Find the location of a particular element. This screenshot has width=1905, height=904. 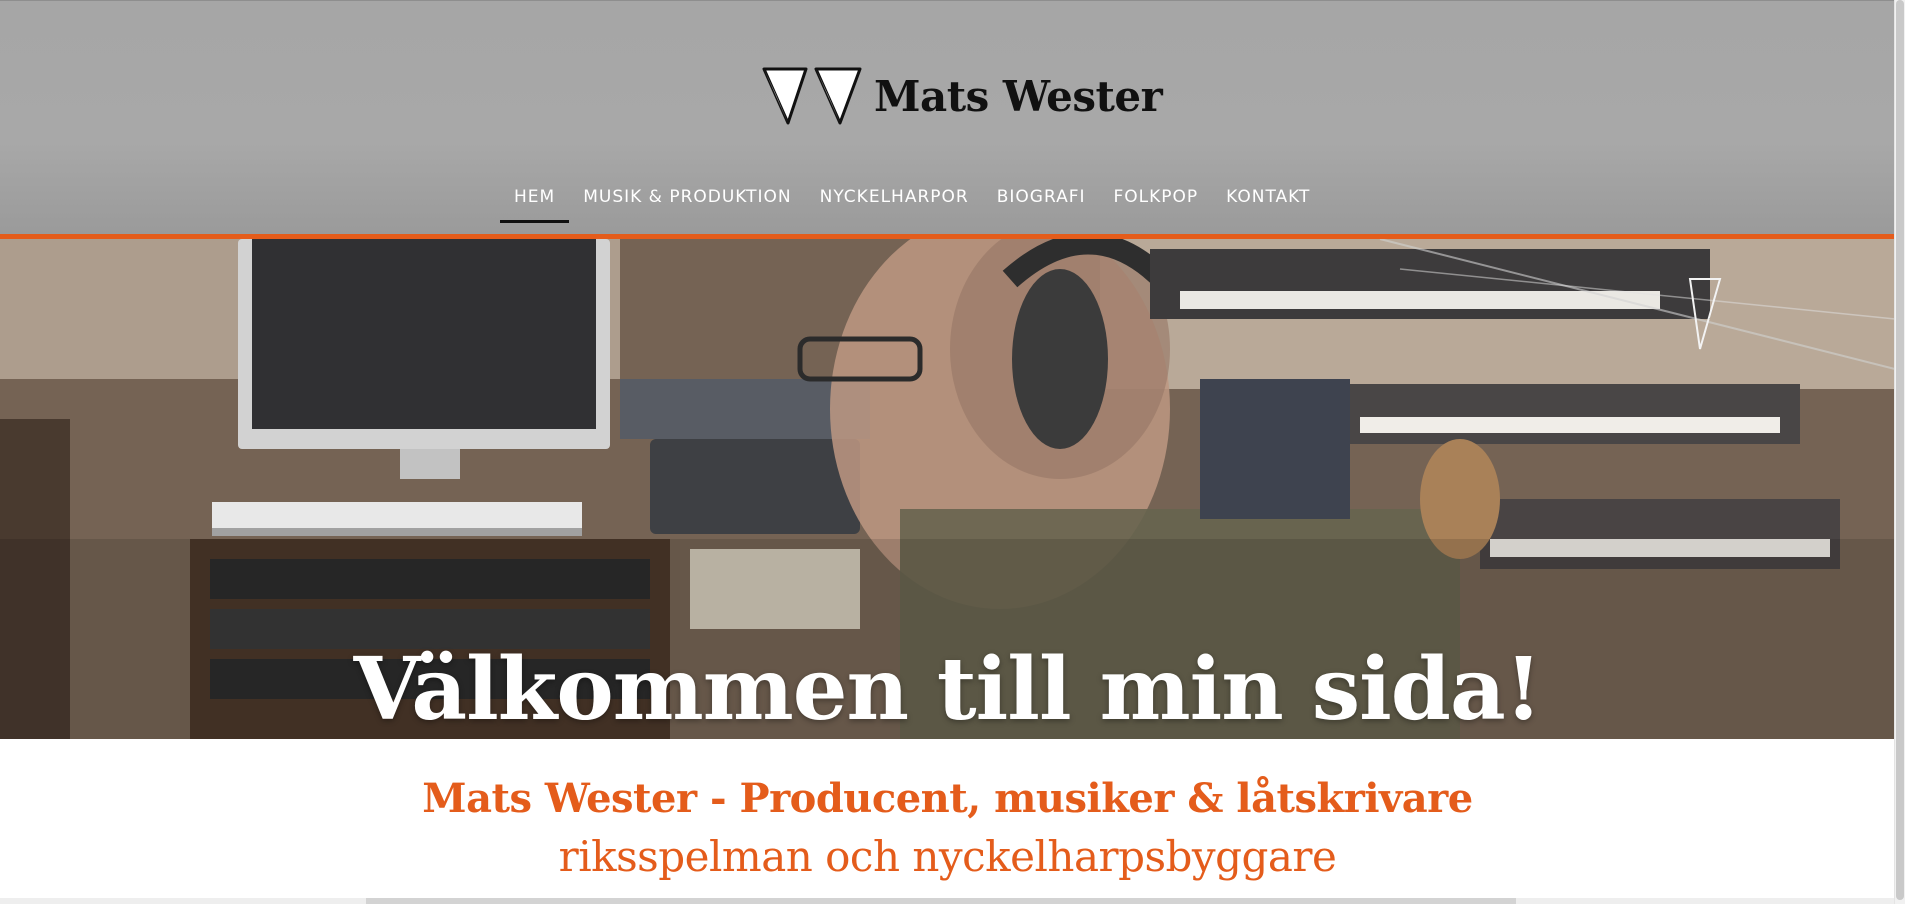

horizontal-scrollbar is located at coordinates (947, 901).